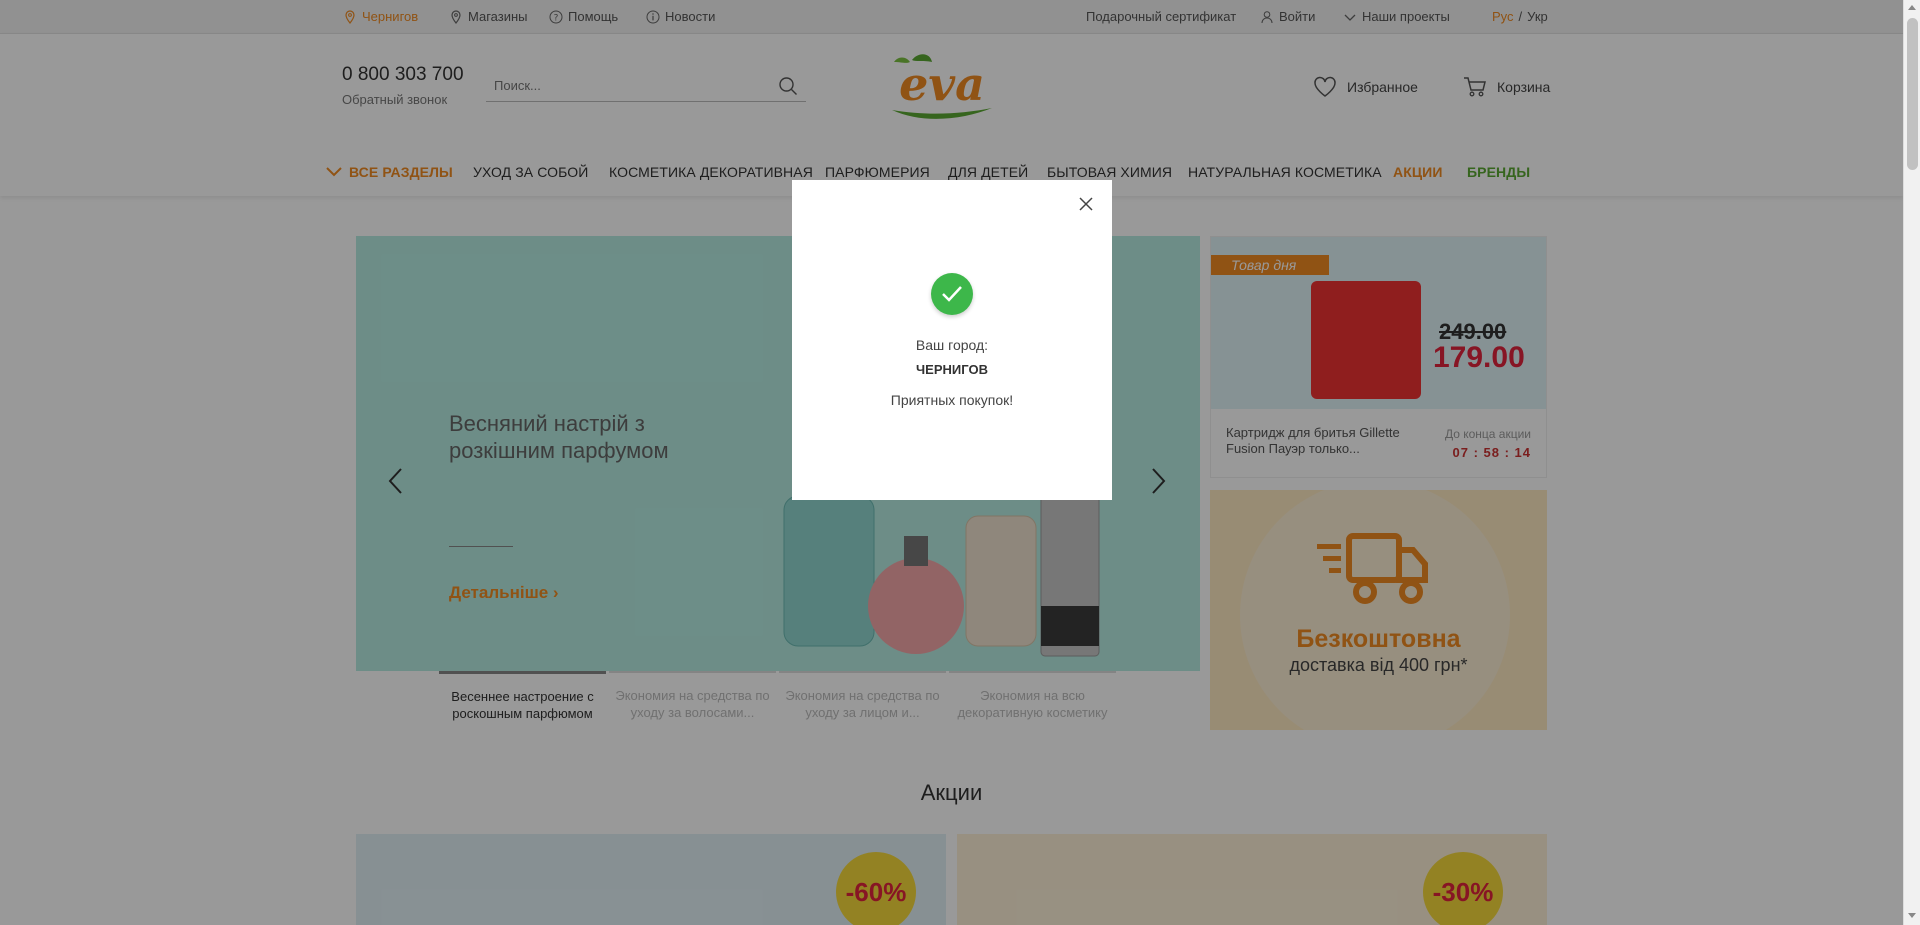 This screenshot has height=925, width=1920. What do you see at coordinates (952, 369) in the screenshot?
I see `modal-city-name: ЧЕРНИГОВ` at bounding box center [952, 369].